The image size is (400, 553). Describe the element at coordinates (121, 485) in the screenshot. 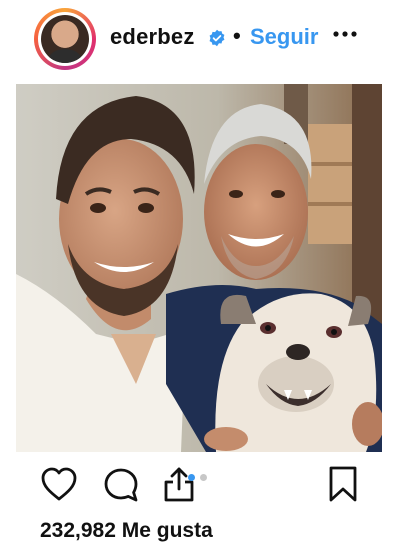

I see `comment-icon` at that location.